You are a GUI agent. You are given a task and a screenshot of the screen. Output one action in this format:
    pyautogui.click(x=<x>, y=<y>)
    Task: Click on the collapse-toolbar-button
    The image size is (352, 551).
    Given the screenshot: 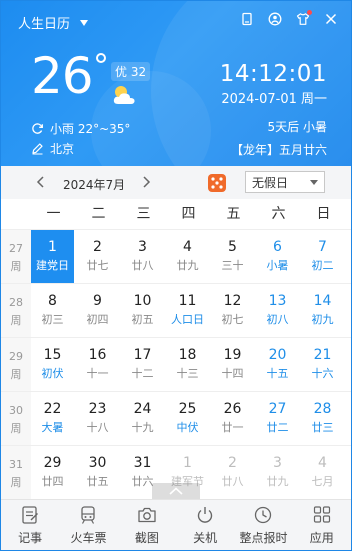 What is the action you would take?
    pyautogui.click(x=176, y=491)
    